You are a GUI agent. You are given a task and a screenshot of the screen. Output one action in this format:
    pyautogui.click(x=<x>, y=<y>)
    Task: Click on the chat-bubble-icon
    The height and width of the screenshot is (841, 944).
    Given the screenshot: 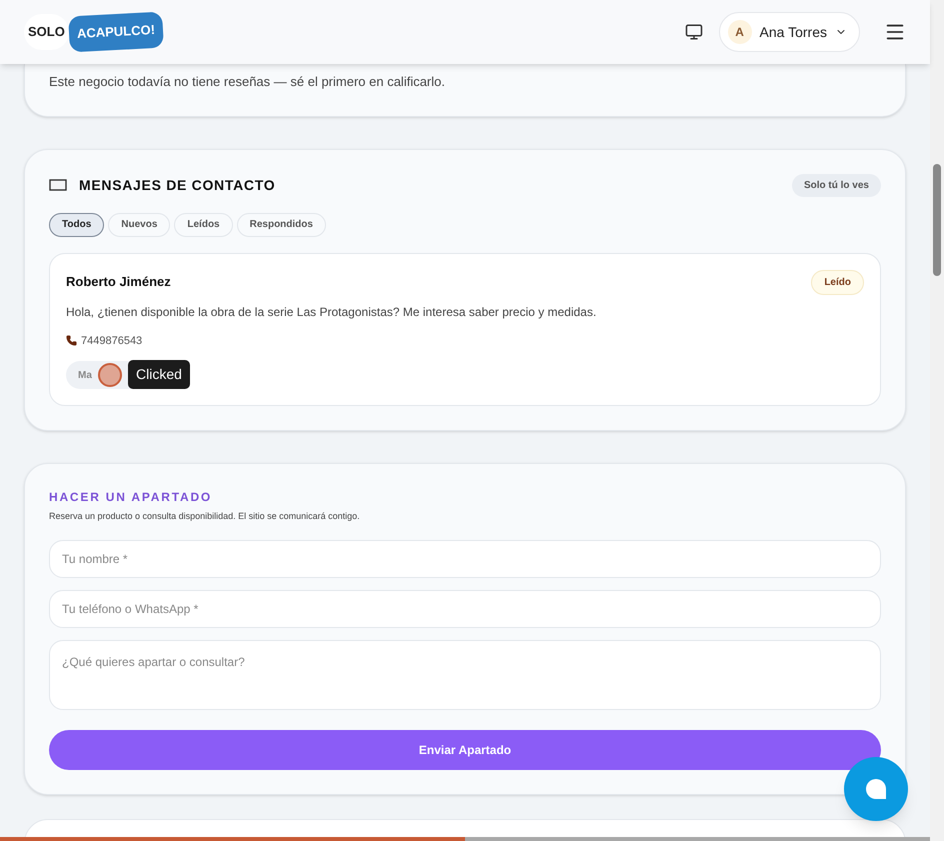 What is the action you would take?
    pyautogui.click(x=876, y=789)
    